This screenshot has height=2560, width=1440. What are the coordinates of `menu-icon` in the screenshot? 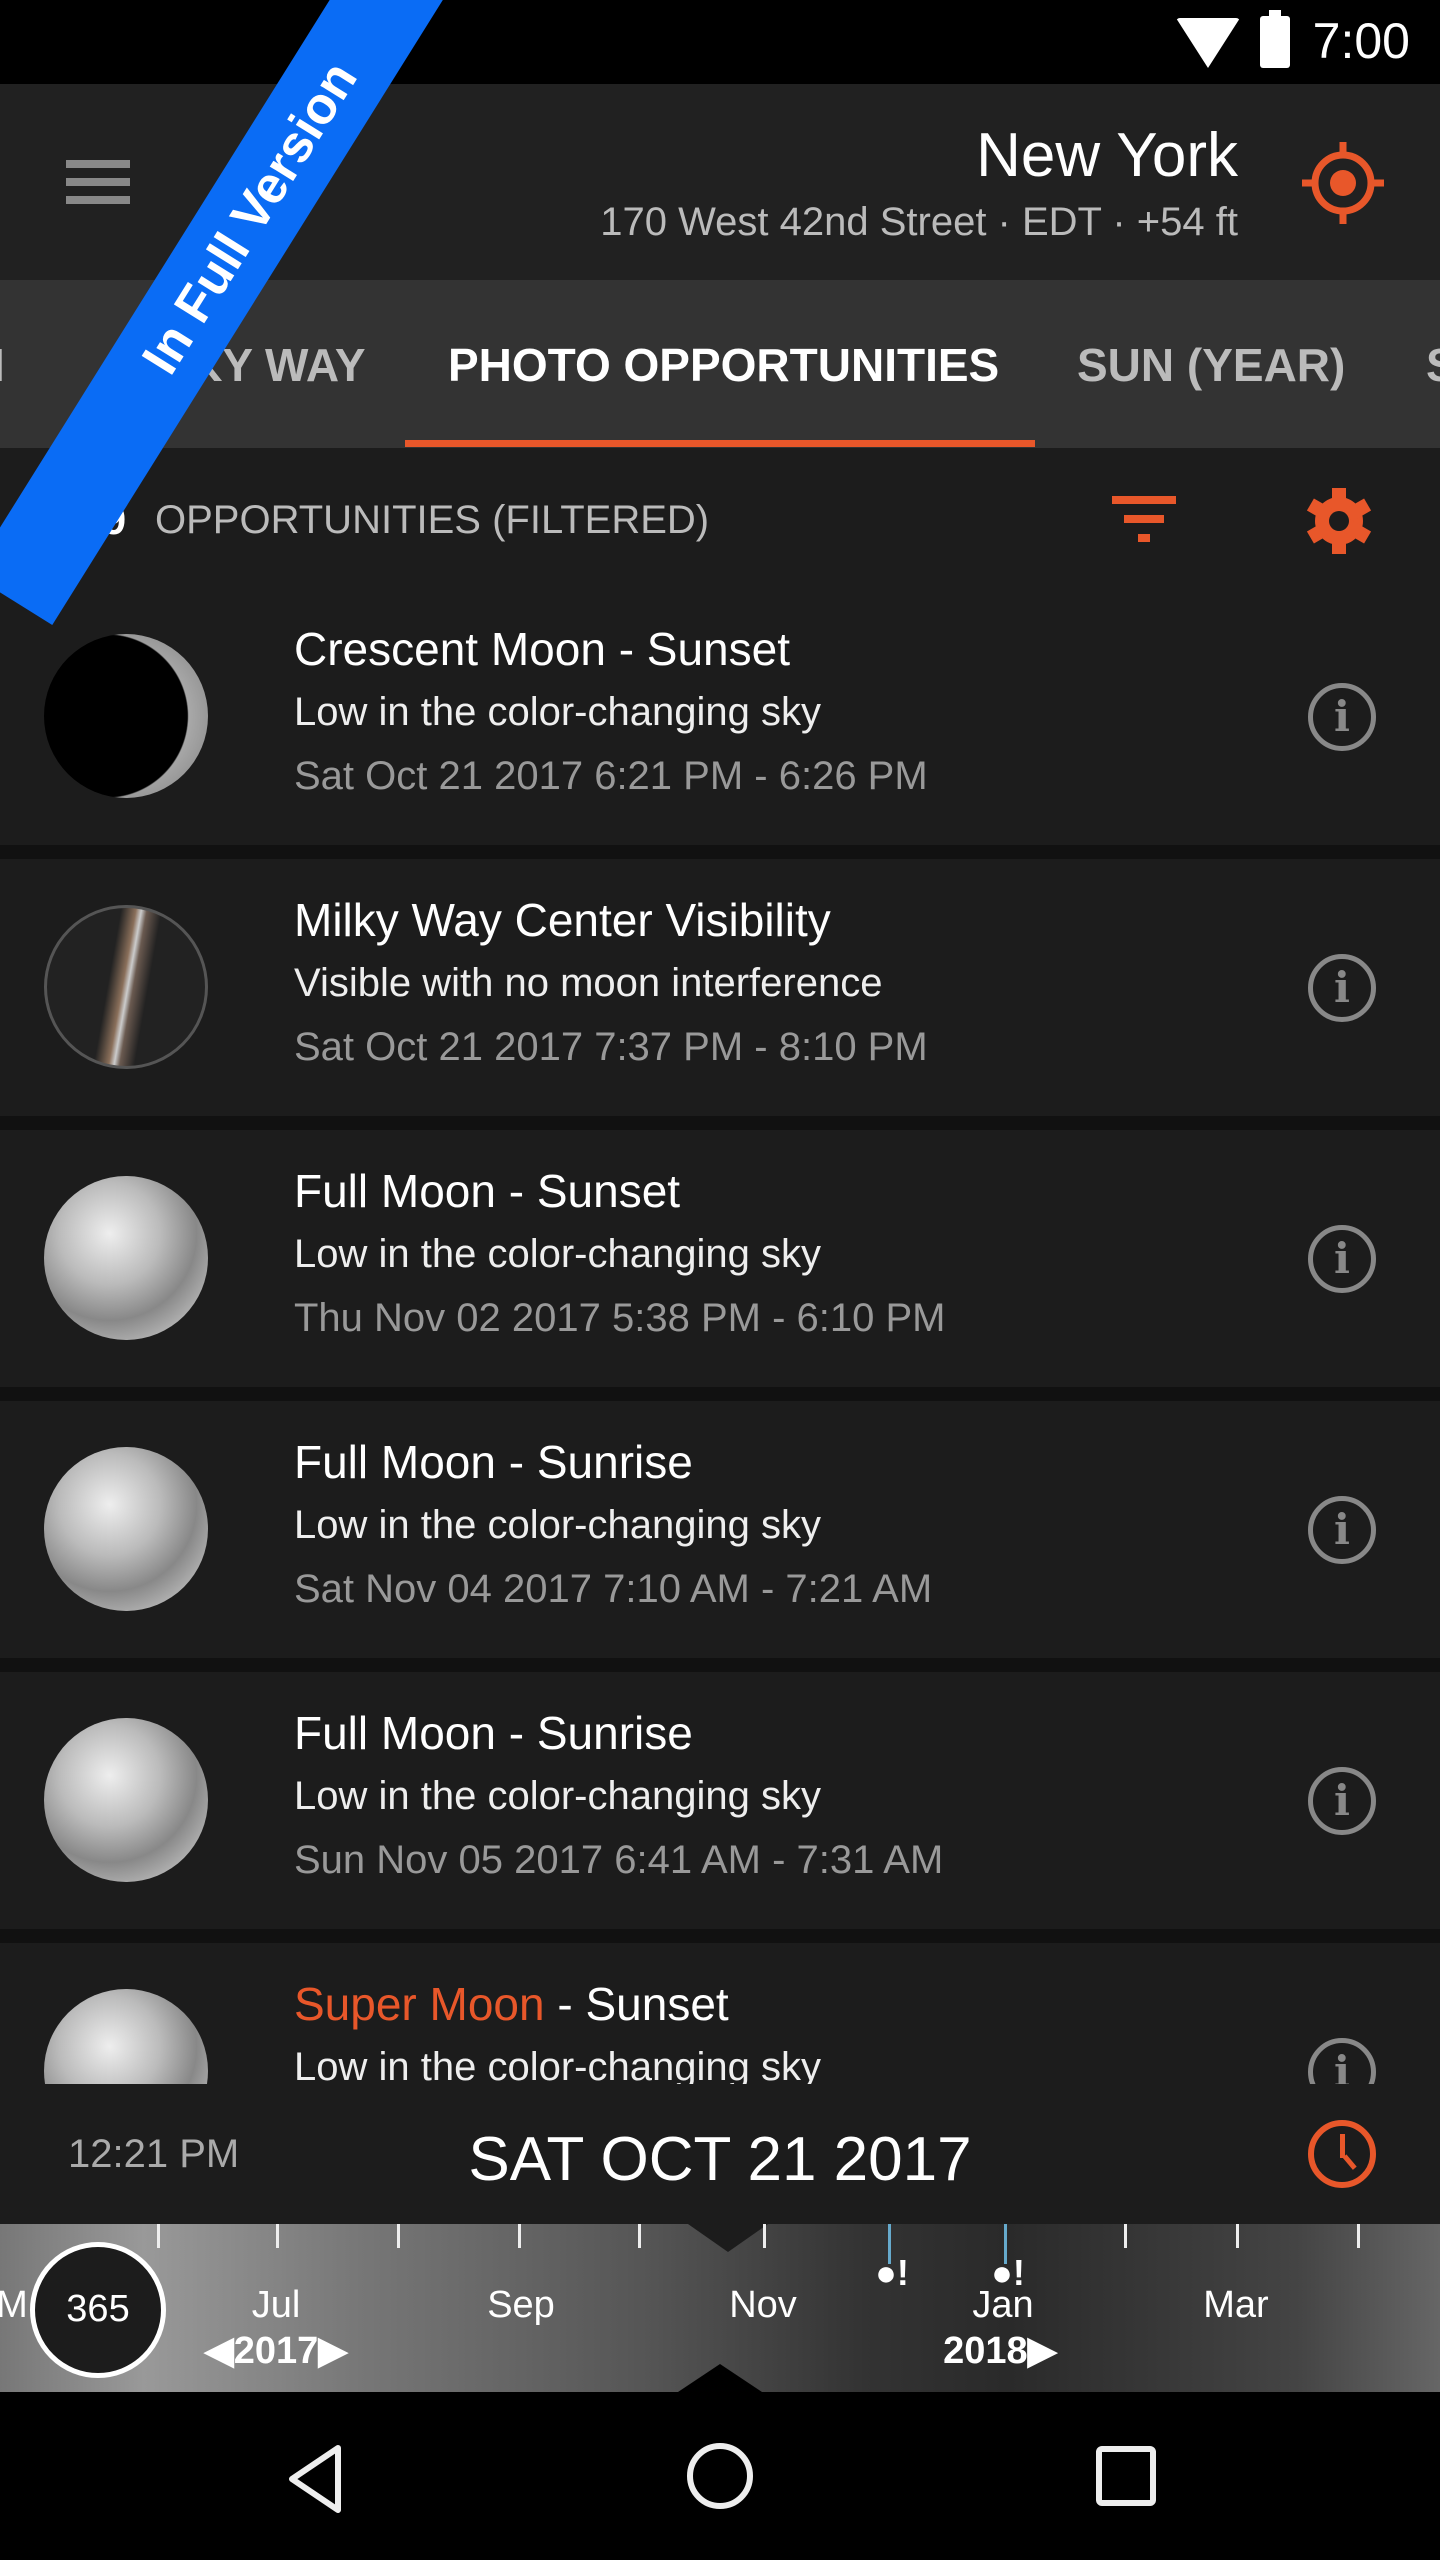 It's located at (98, 182).